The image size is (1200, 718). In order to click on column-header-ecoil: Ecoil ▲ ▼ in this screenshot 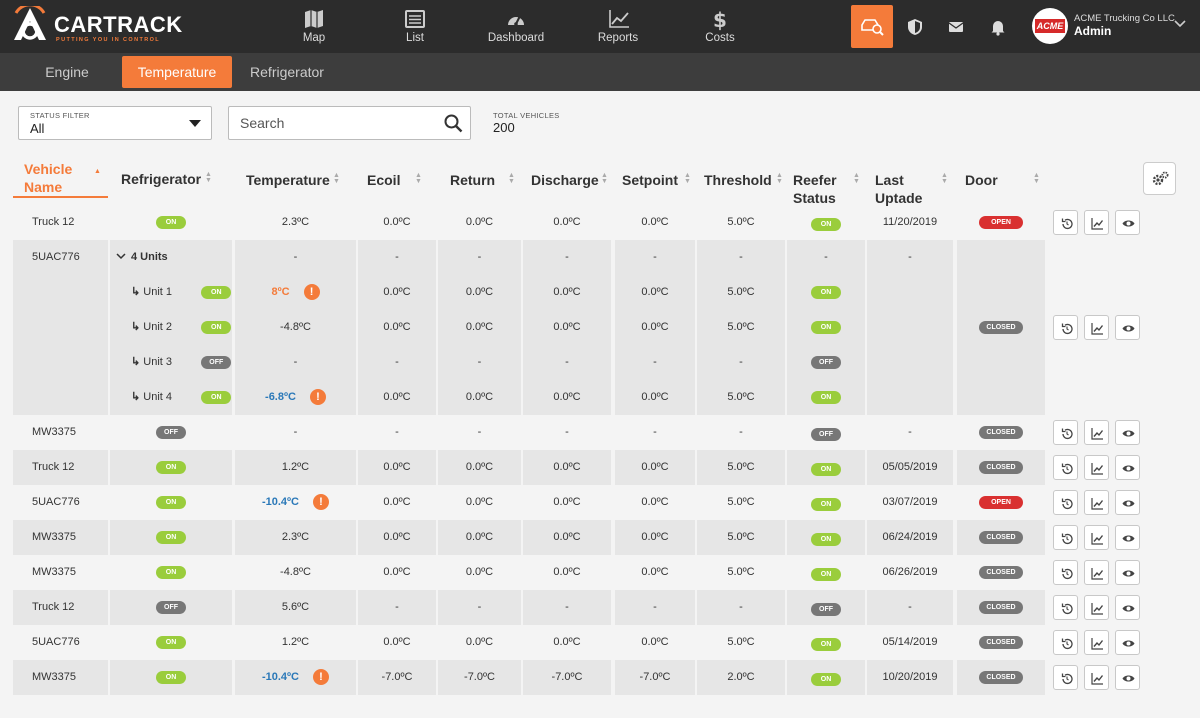, I will do `click(394, 180)`.